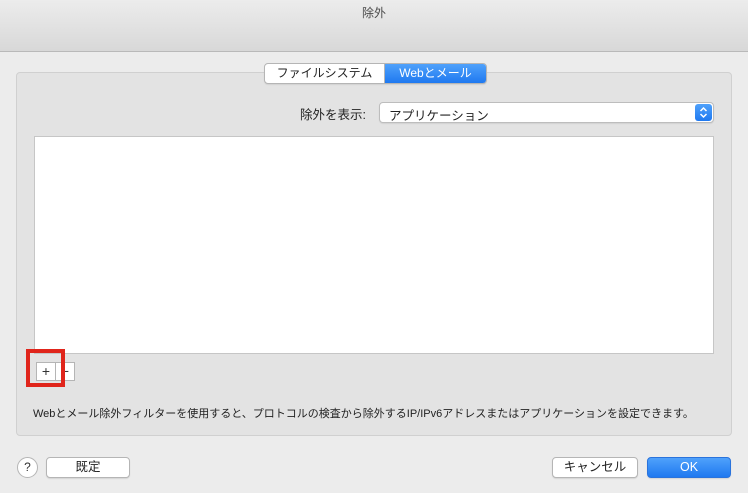  I want to click on ok-button: OK, so click(689, 467).